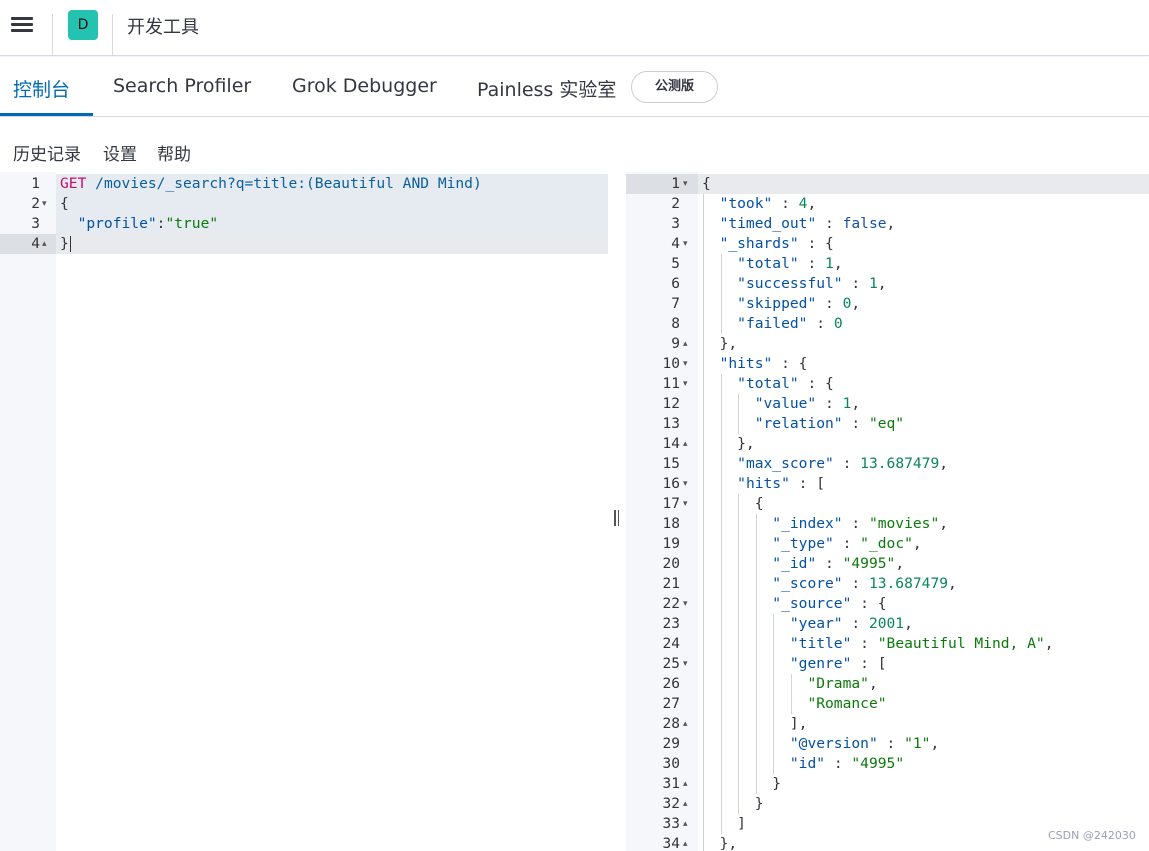 The width and height of the screenshot is (1149, 851). I want to click on active-tab-indicator, so click(46, 114).